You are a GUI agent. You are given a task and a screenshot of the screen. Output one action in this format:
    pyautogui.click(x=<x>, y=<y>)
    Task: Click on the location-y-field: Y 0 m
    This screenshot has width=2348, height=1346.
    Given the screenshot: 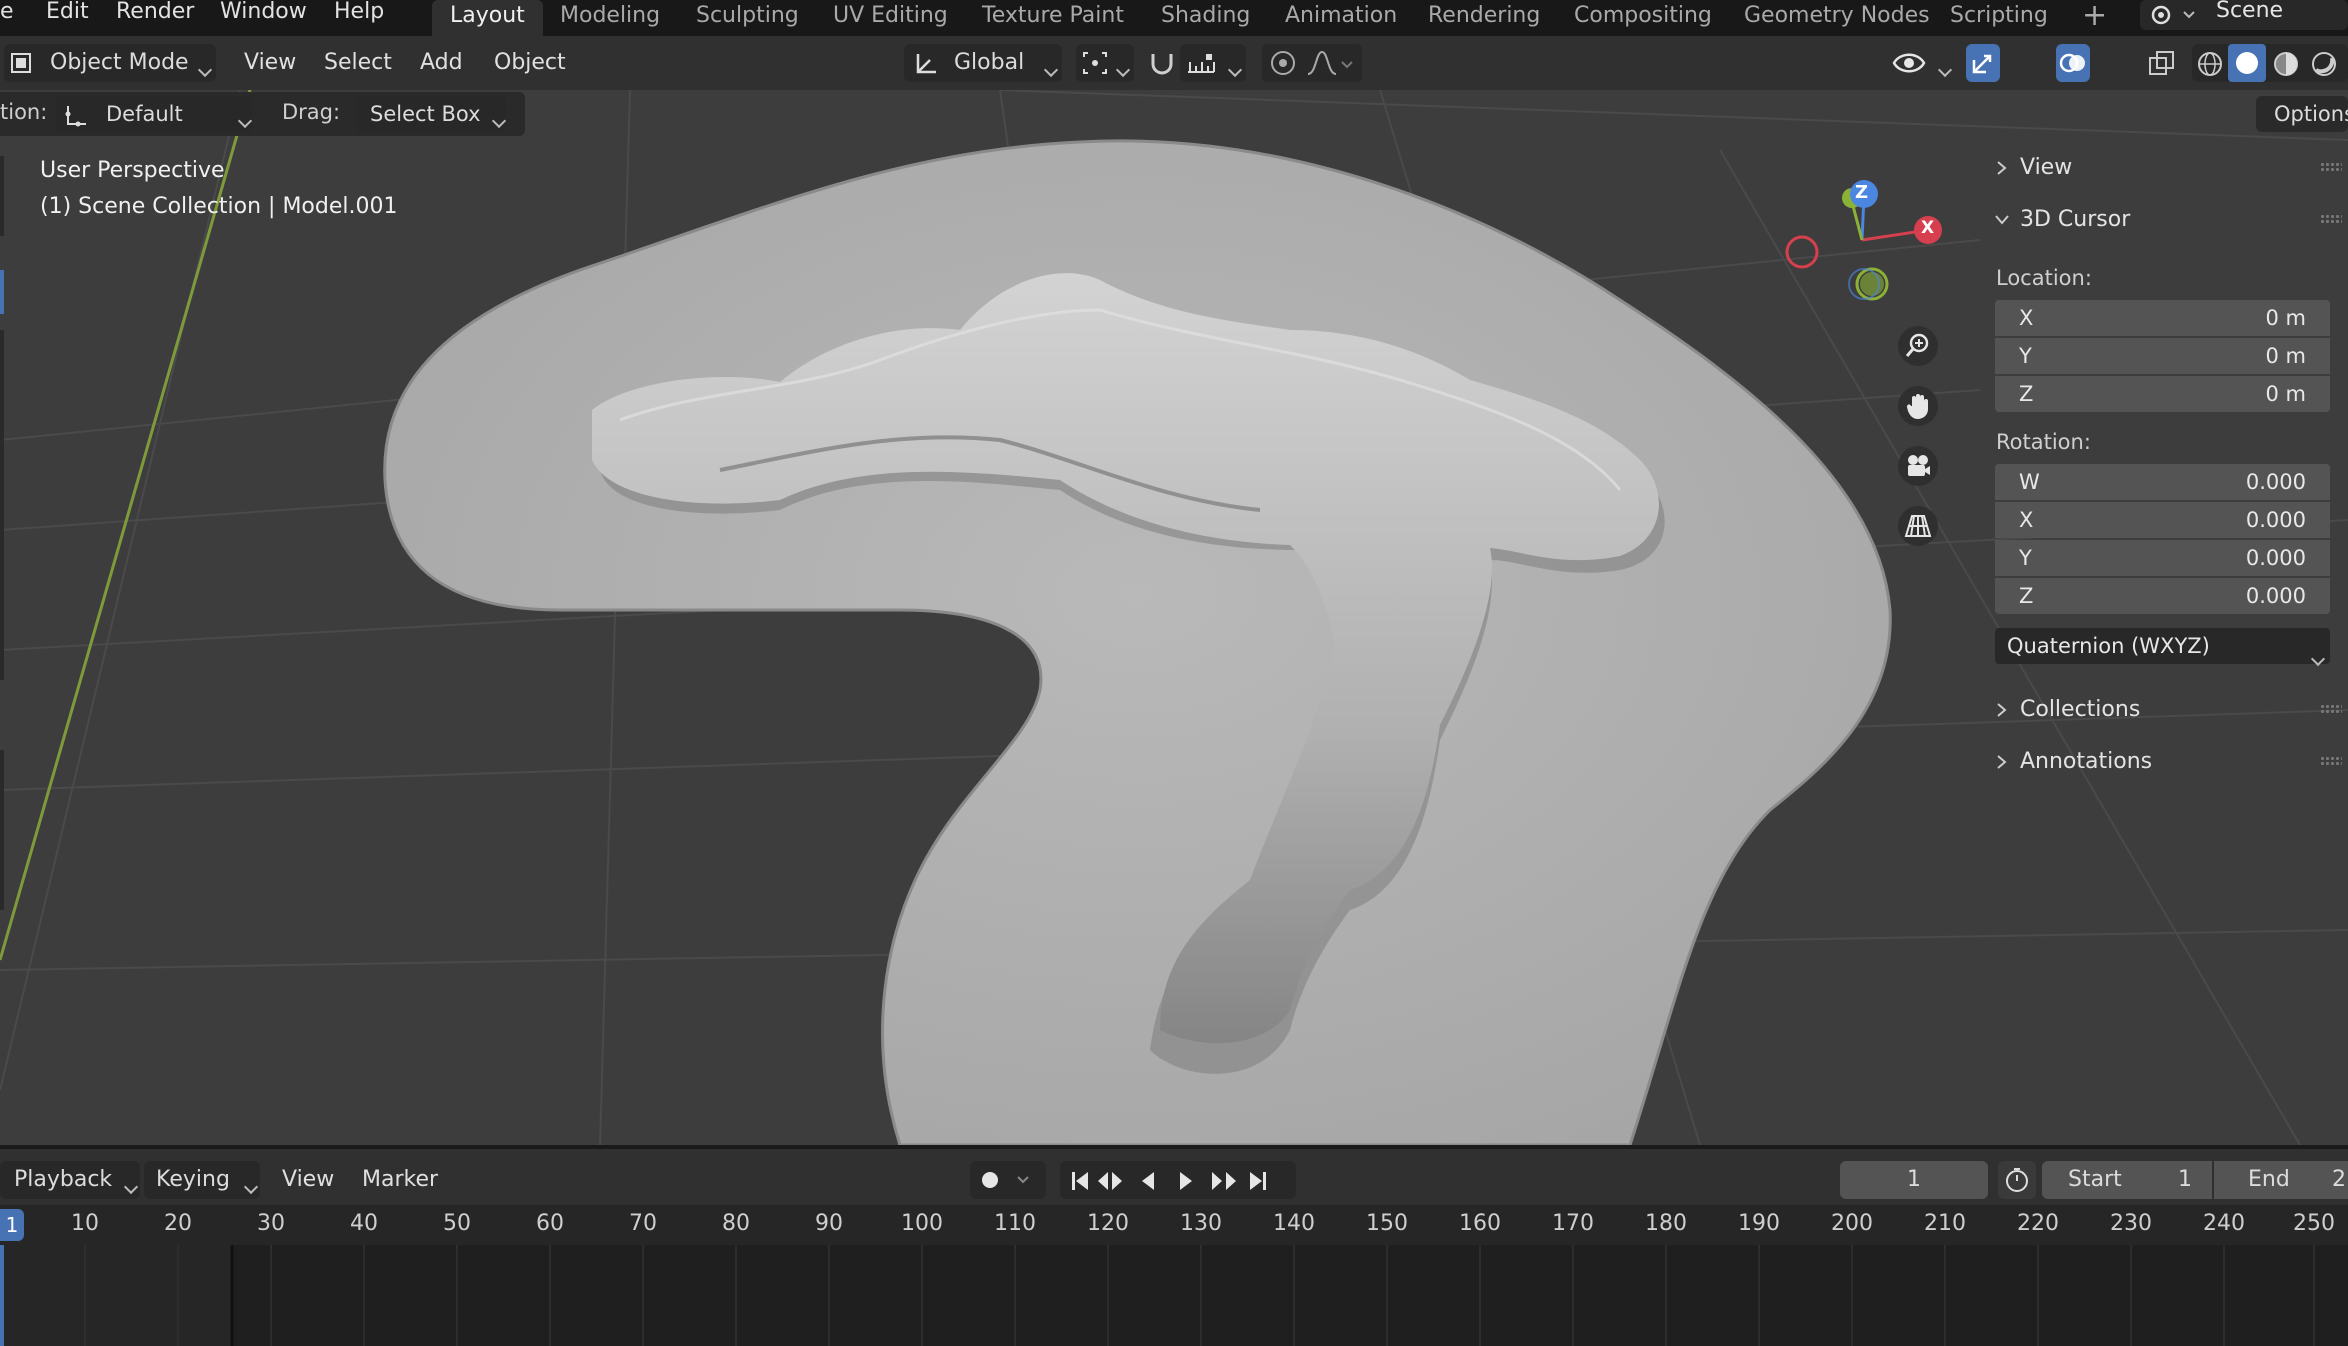 What is the action you would take?
    pyautogui.click(x=2162, y=356)
    